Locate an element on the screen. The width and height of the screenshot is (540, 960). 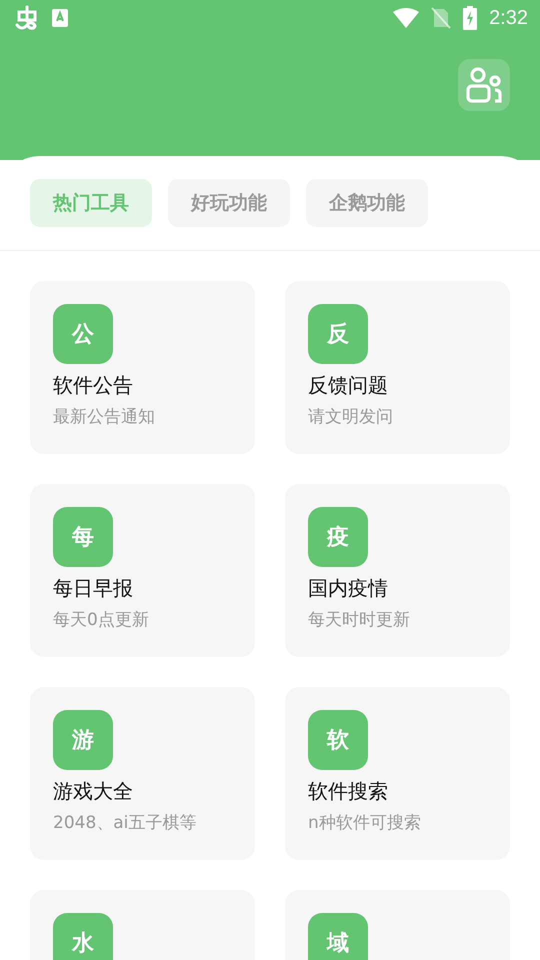
tool-card: 疫 国内疫情 每天时时更新 is located at coordinates (397, 570).